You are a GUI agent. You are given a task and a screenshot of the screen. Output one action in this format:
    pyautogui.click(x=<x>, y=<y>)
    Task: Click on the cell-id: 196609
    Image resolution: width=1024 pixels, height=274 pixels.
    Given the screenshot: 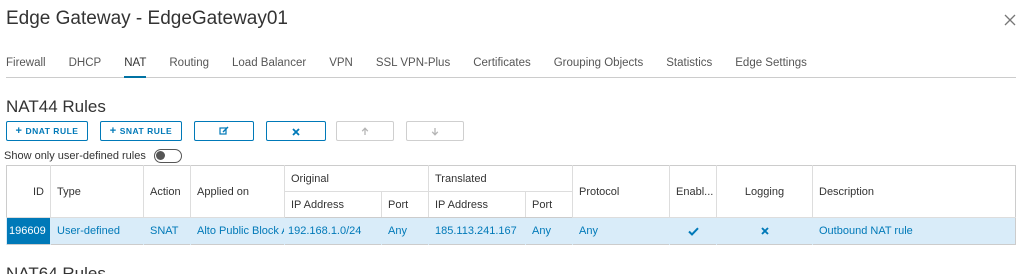 What is the action you would take?
    pyautogui.click(x=28, y=231)
    